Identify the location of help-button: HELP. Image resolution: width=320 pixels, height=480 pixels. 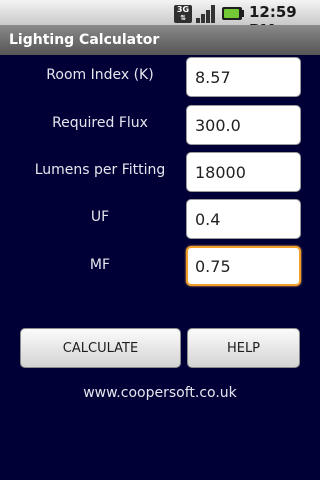
(243, 348).